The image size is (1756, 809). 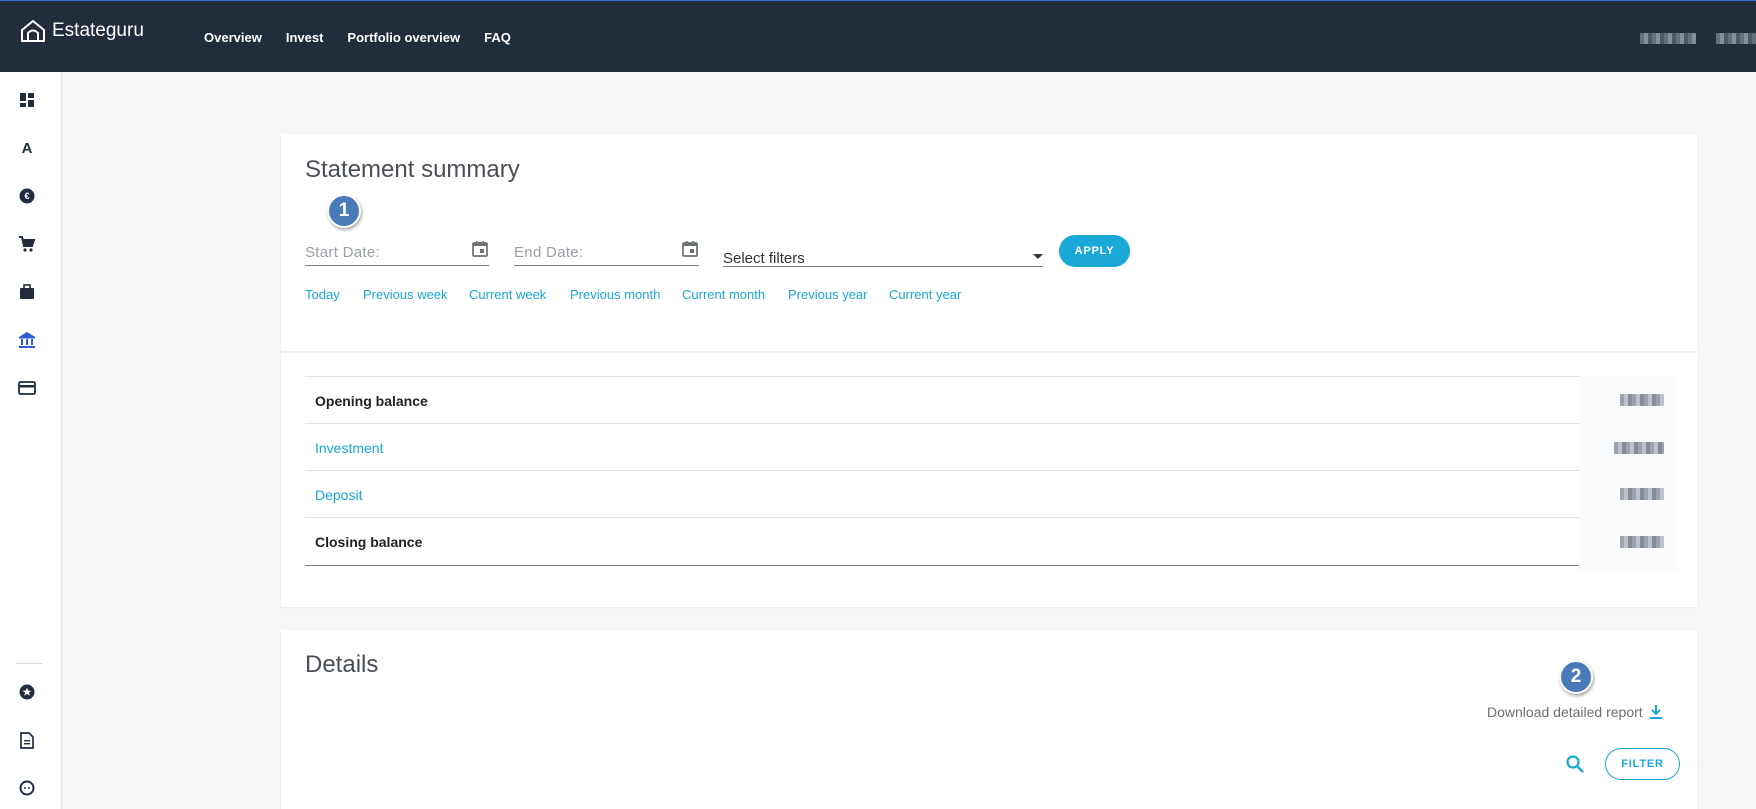 What do you see at coordinates (507, 294) in the screenshot?
I see `range-current-week: Current week` at bounding box center [507, 294].